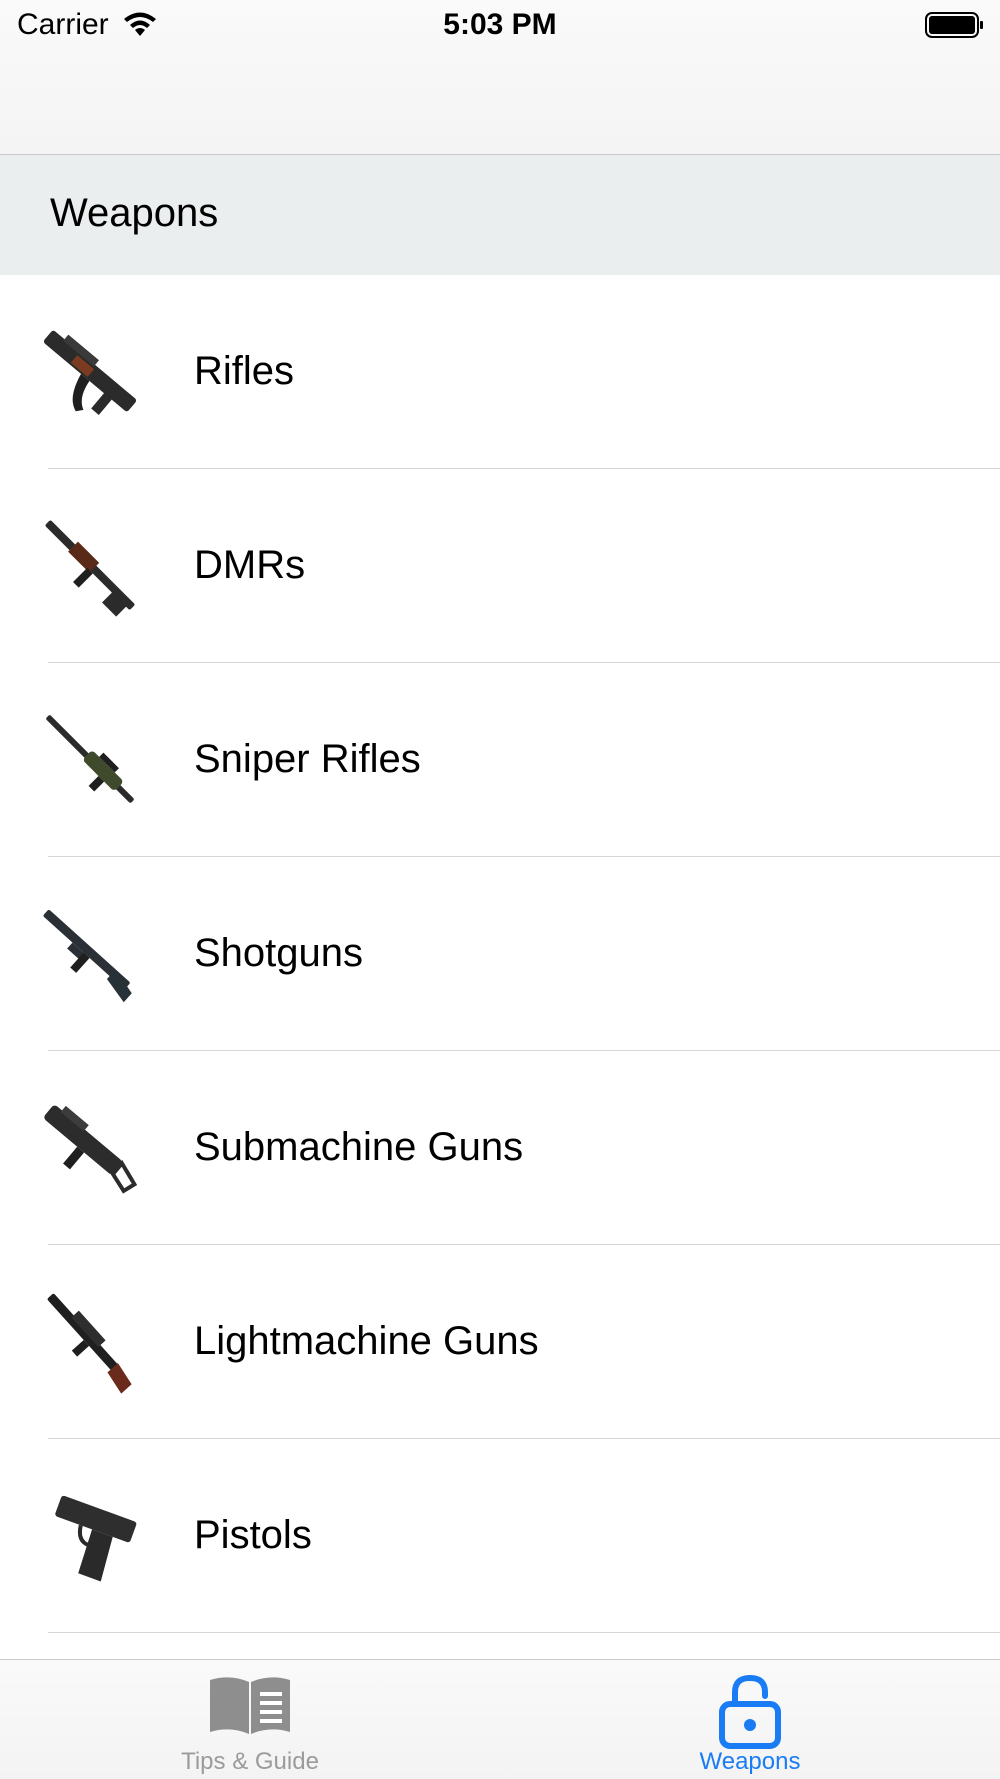 This screenshot has width=1000, height=1779. What do you see at coordinates (90, 759) in the screenshot?
I see `sniper-rifle-icon` at bounding box center [90, 759].